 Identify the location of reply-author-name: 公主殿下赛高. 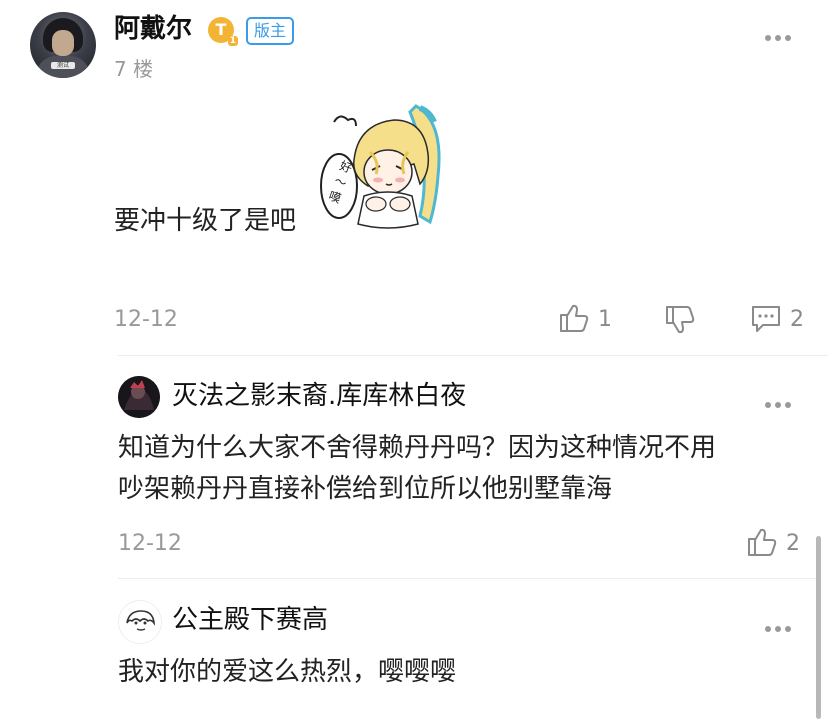
(250, 620).